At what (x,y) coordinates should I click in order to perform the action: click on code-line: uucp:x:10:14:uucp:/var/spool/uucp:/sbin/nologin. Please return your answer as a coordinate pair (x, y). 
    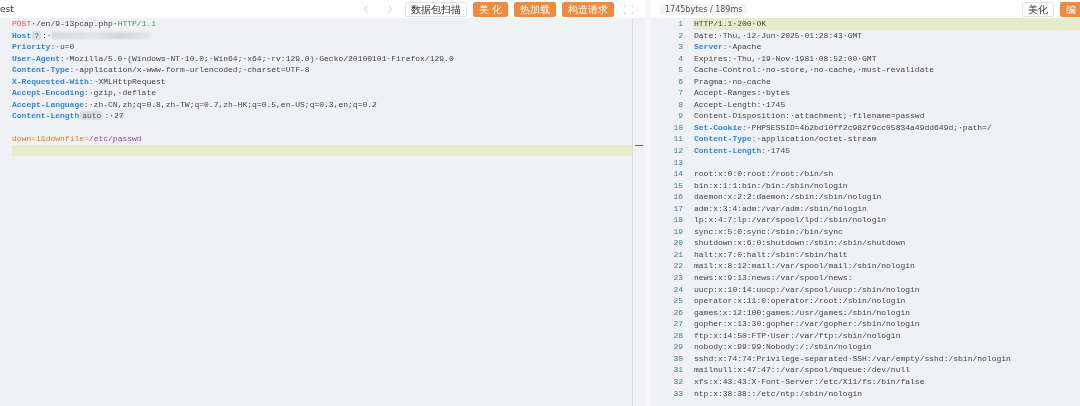
    Looking at the image, I should click on (807, 289).